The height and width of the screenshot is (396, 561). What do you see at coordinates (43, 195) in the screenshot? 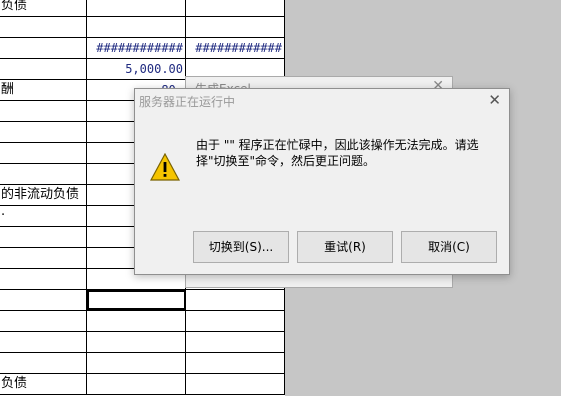
I see `sheet-cell: 的非流动负债` at bounding box center [43, 195].